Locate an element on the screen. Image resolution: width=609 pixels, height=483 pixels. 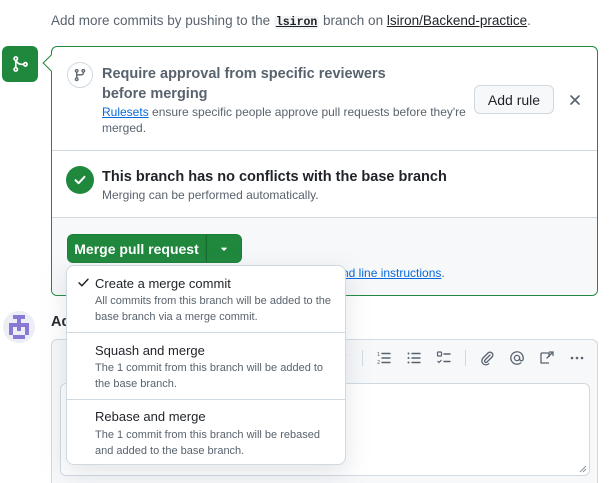
more-icon is located at coordinates (577, 358).